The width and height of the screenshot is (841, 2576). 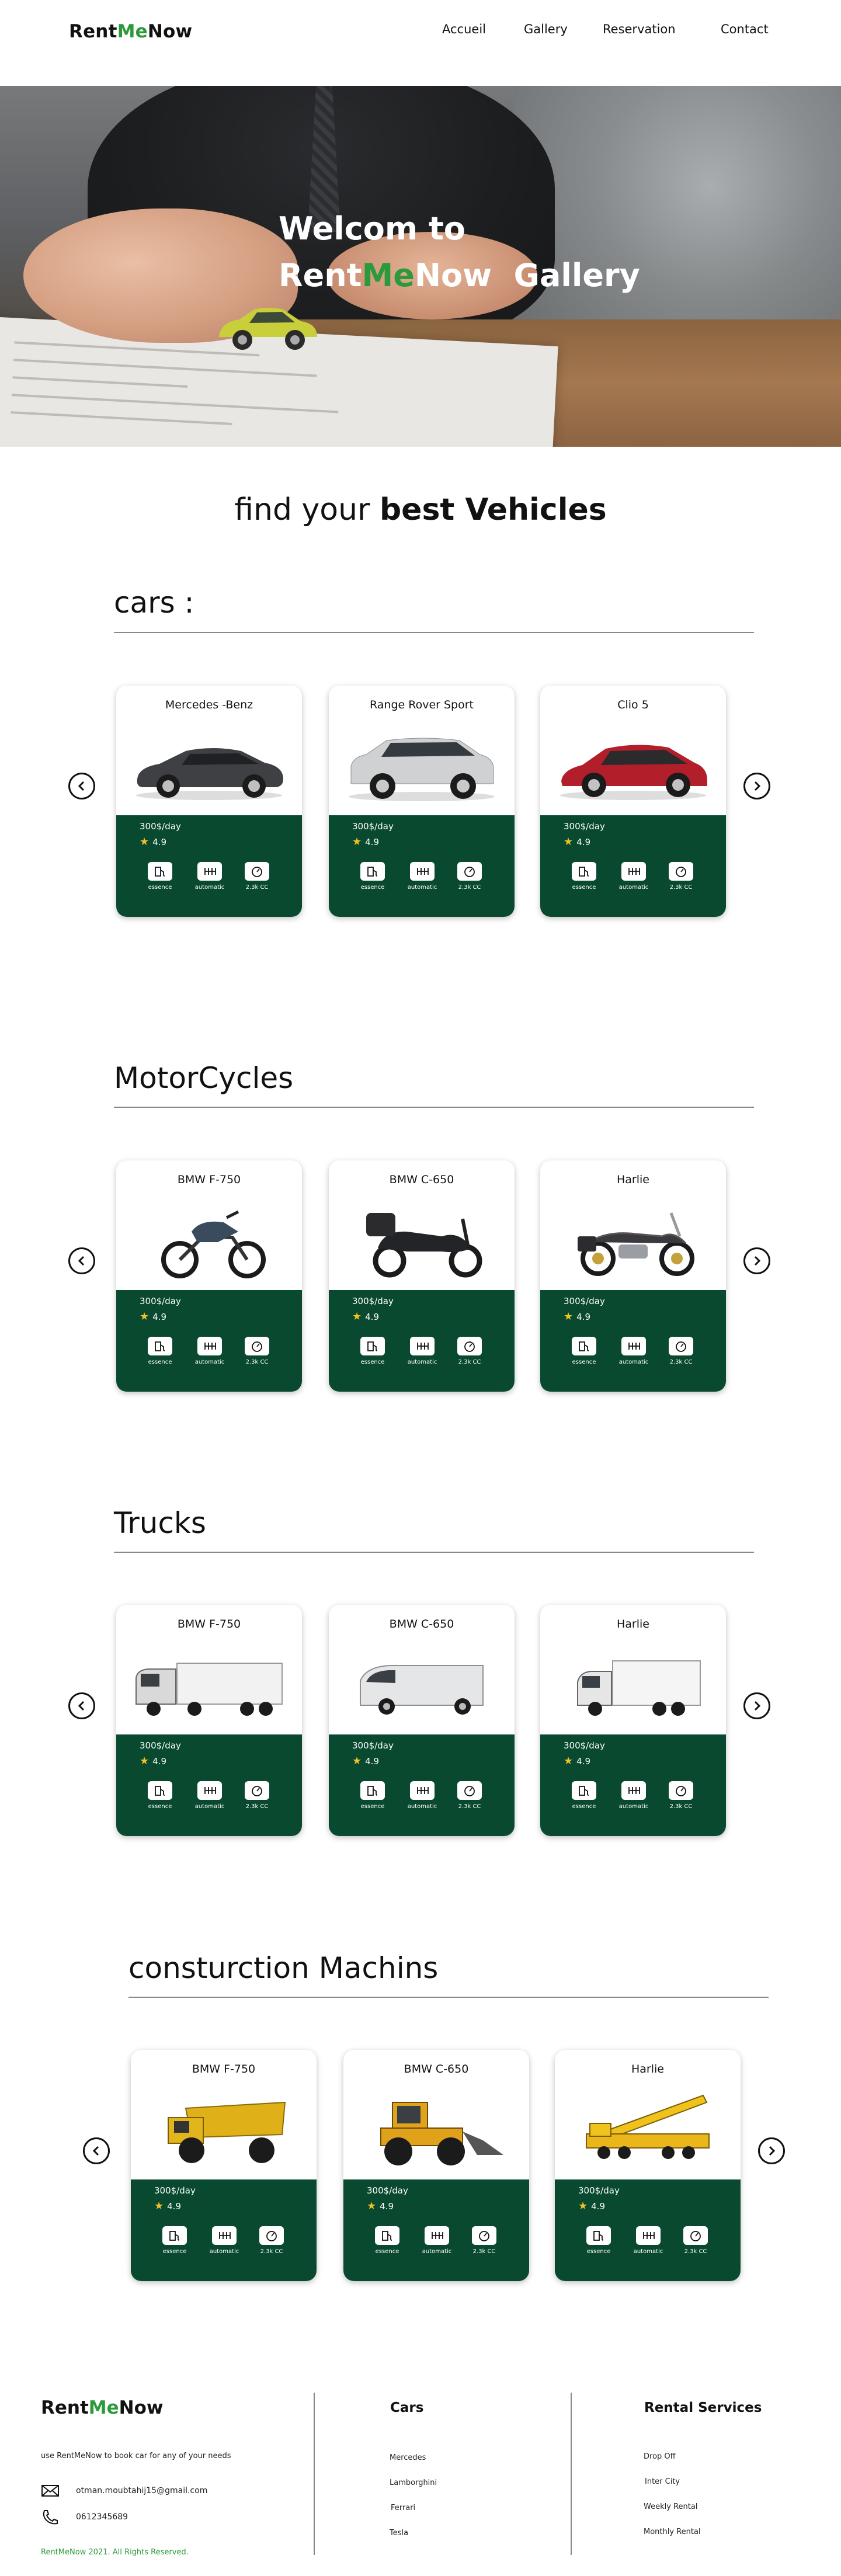 What do you see at coordinates (124, 2490) in the screenshot?
I see `footer-email: otman.moubtahij15@gmail.com` at bounding box center [124, 2490].